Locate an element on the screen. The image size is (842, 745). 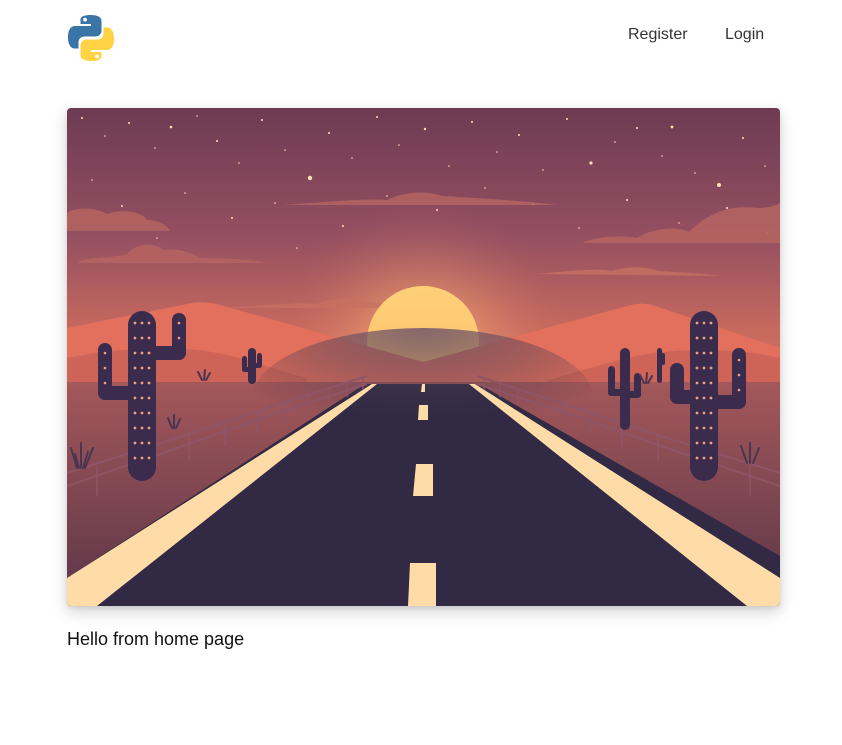
python-logo-icon is located at coordinates (91, 38).